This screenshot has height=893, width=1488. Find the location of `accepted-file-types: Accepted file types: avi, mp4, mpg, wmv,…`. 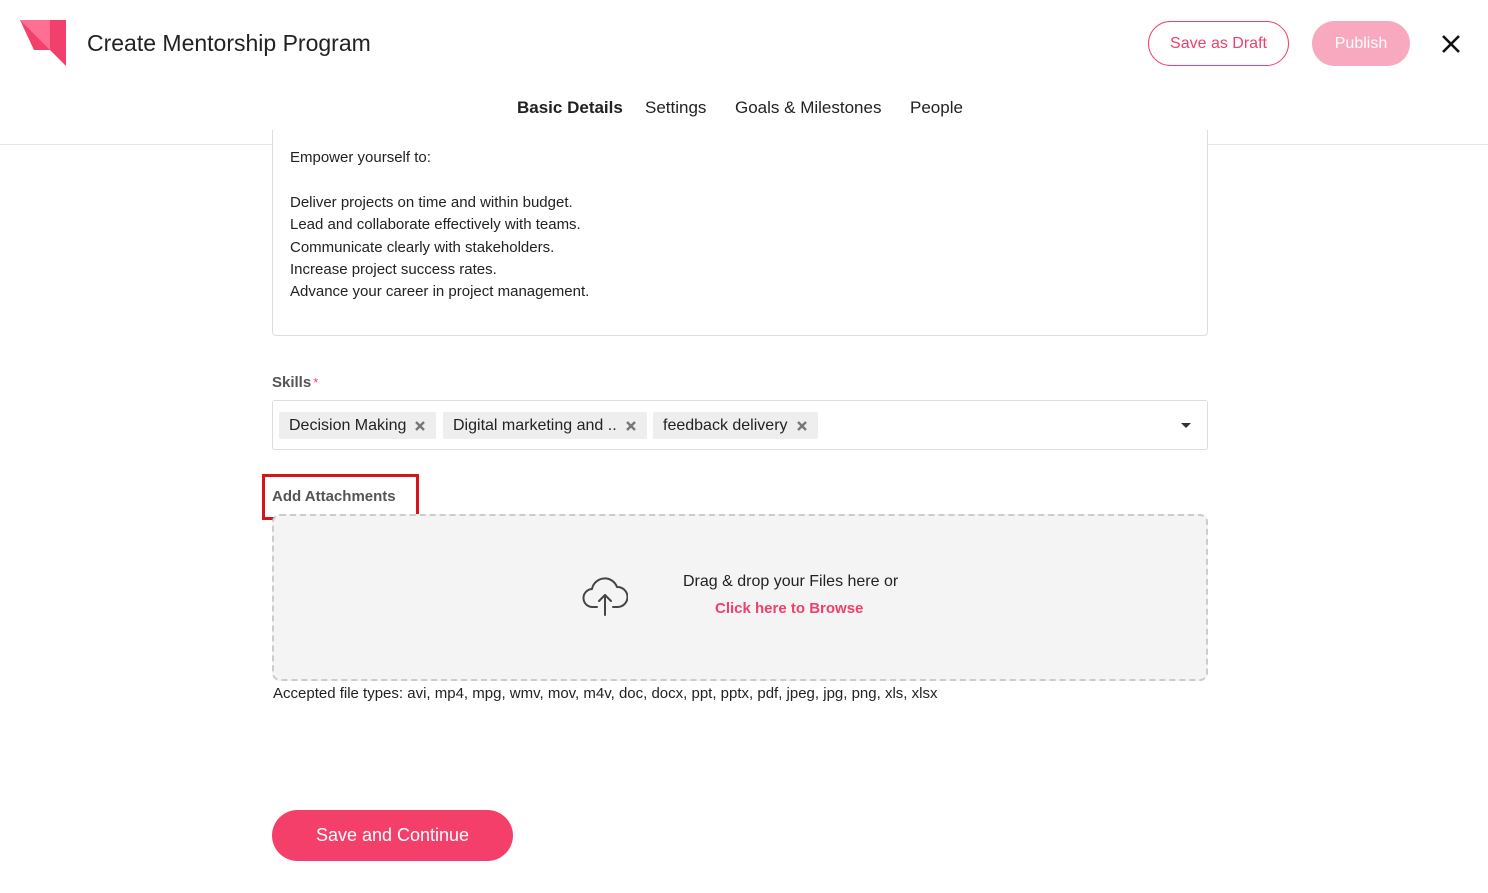

accepted-file-types: Accepted file types: avi, mp4, mpg, wmv,… is located at coordinates (605, 693).